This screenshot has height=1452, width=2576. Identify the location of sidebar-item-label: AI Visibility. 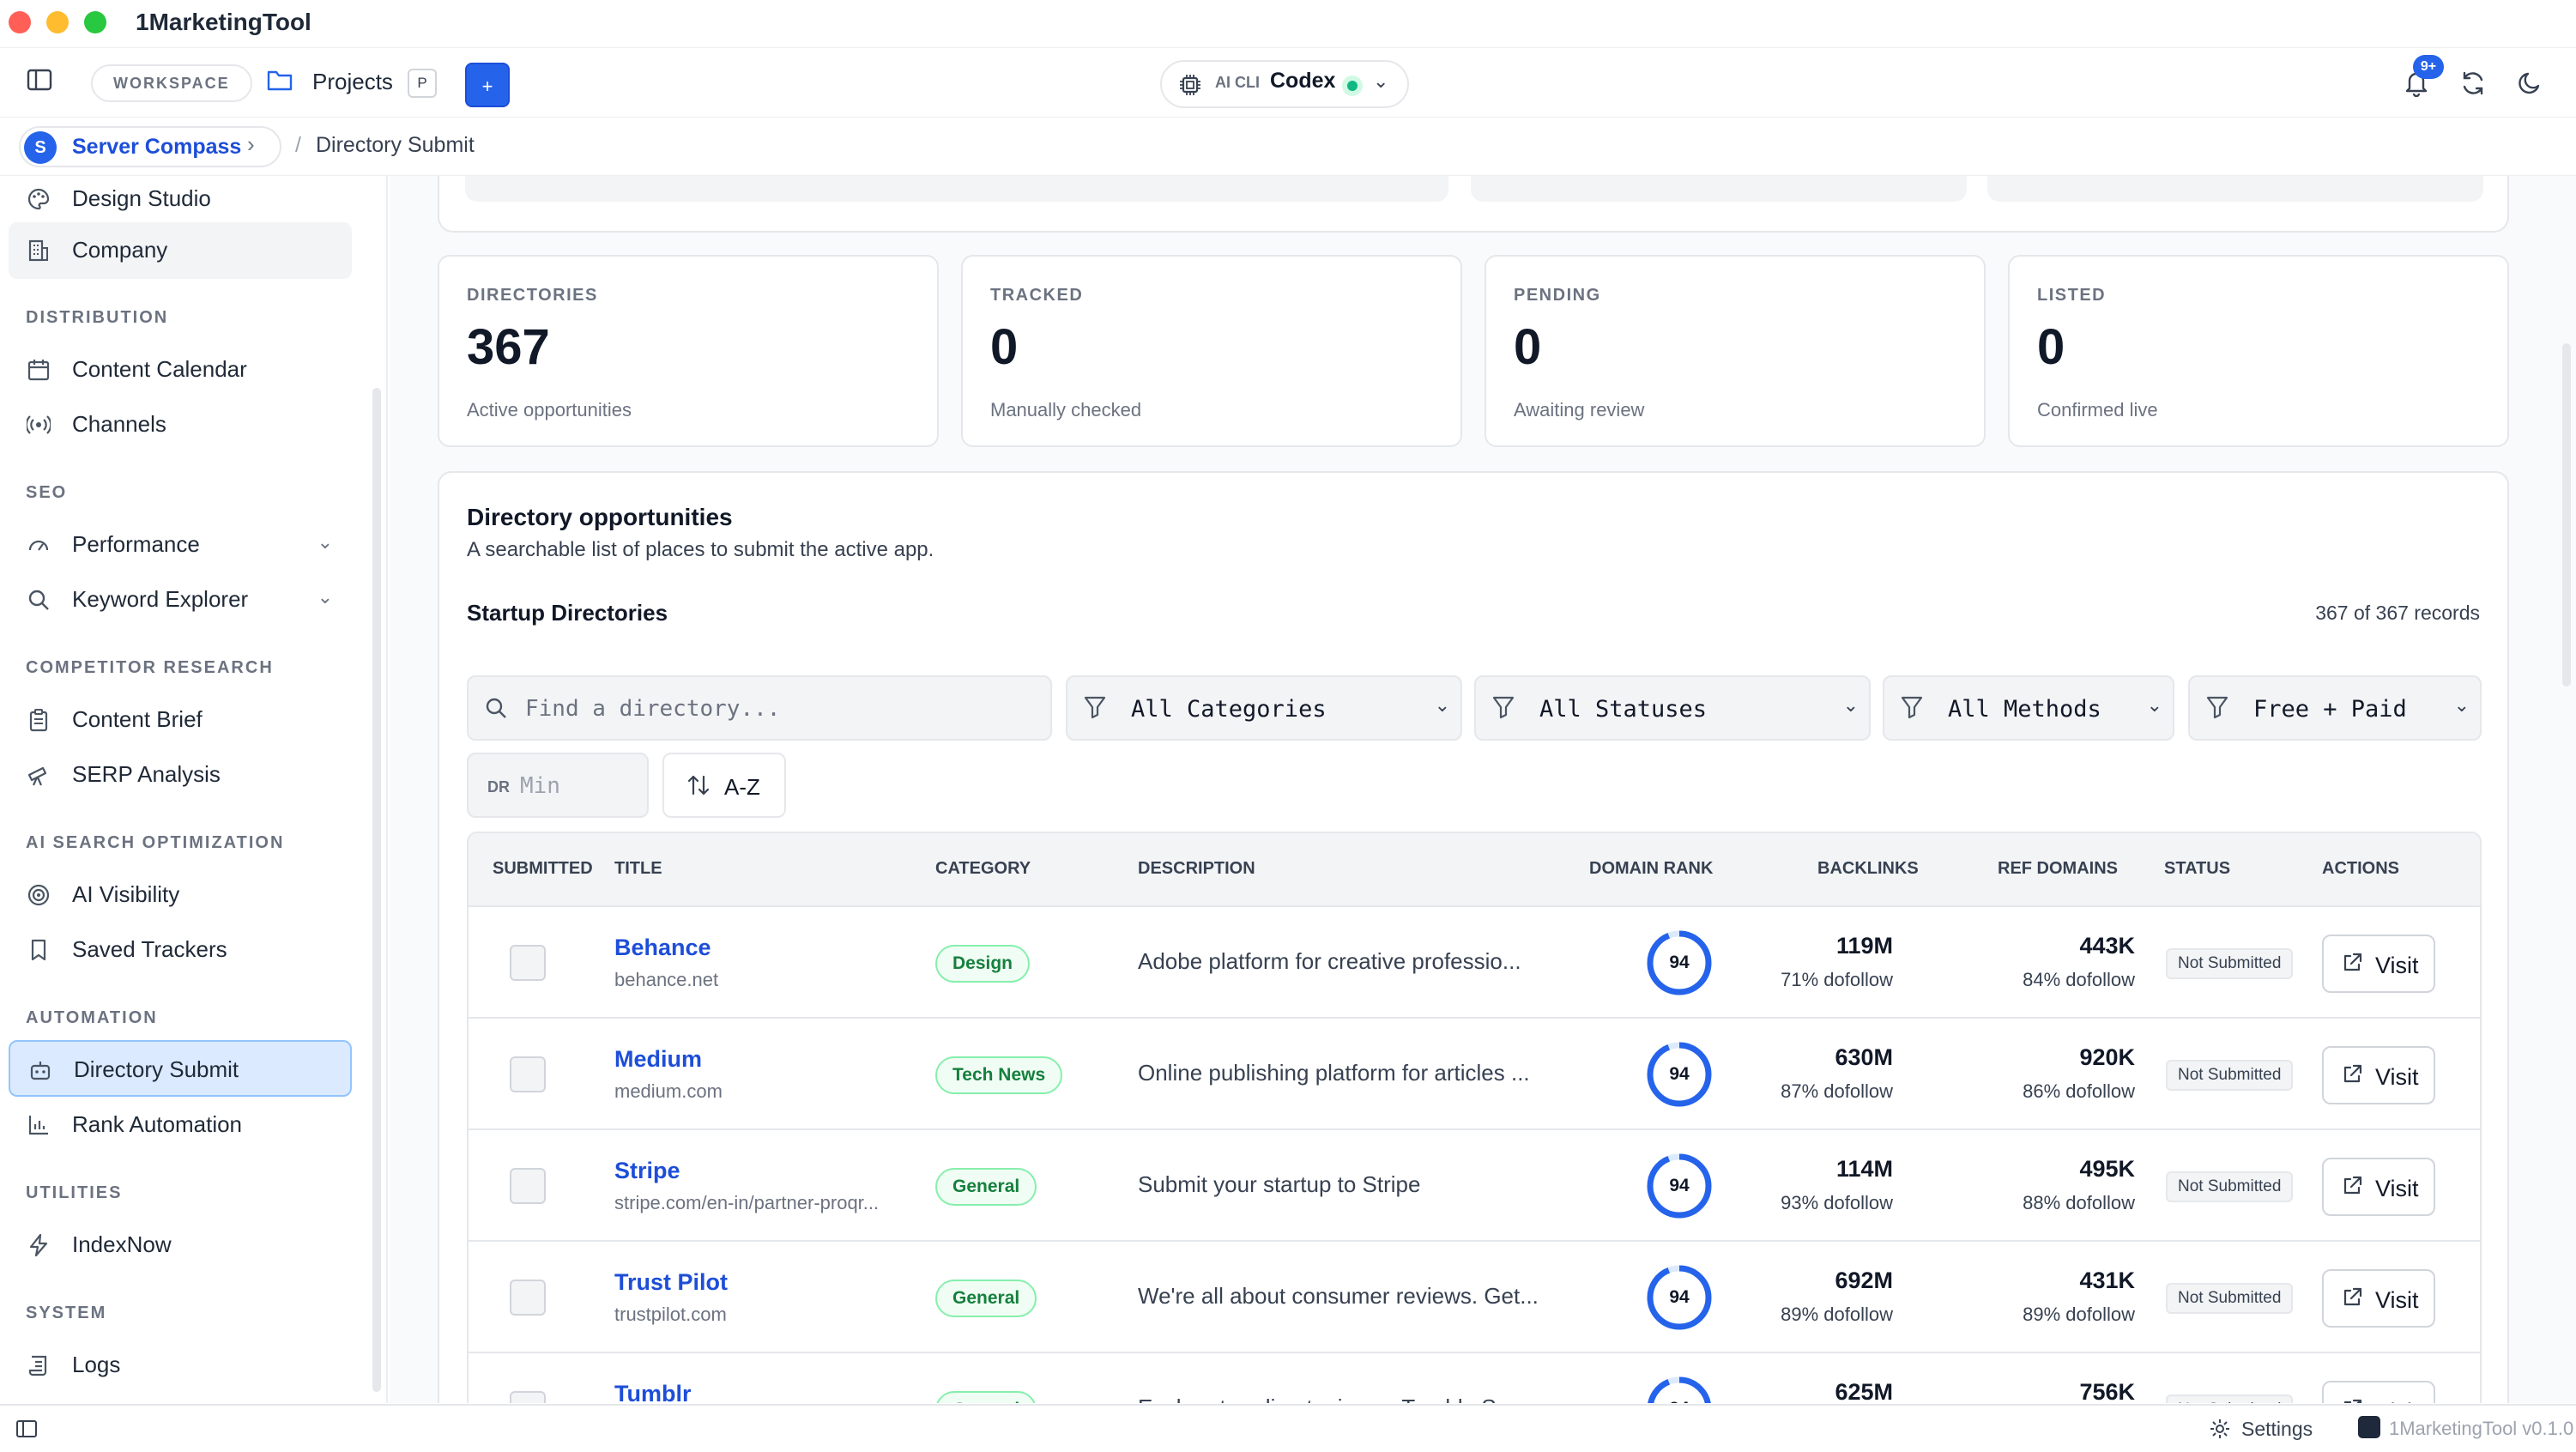
(126, 894).